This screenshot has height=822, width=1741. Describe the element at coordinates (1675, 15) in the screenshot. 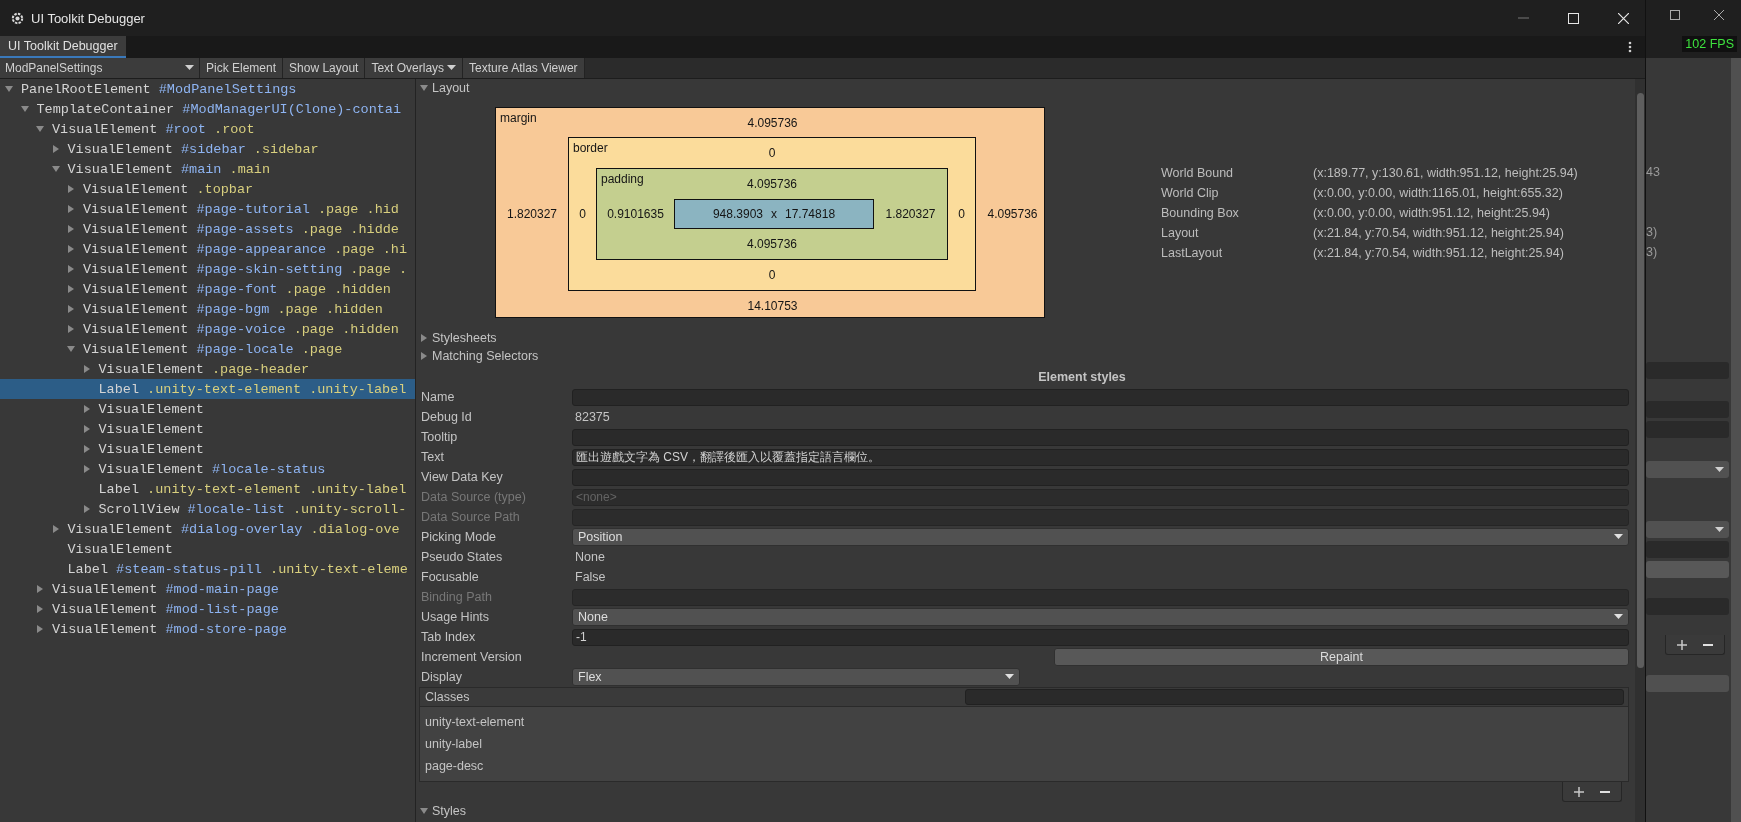

I see `maximize-icon` at that location.